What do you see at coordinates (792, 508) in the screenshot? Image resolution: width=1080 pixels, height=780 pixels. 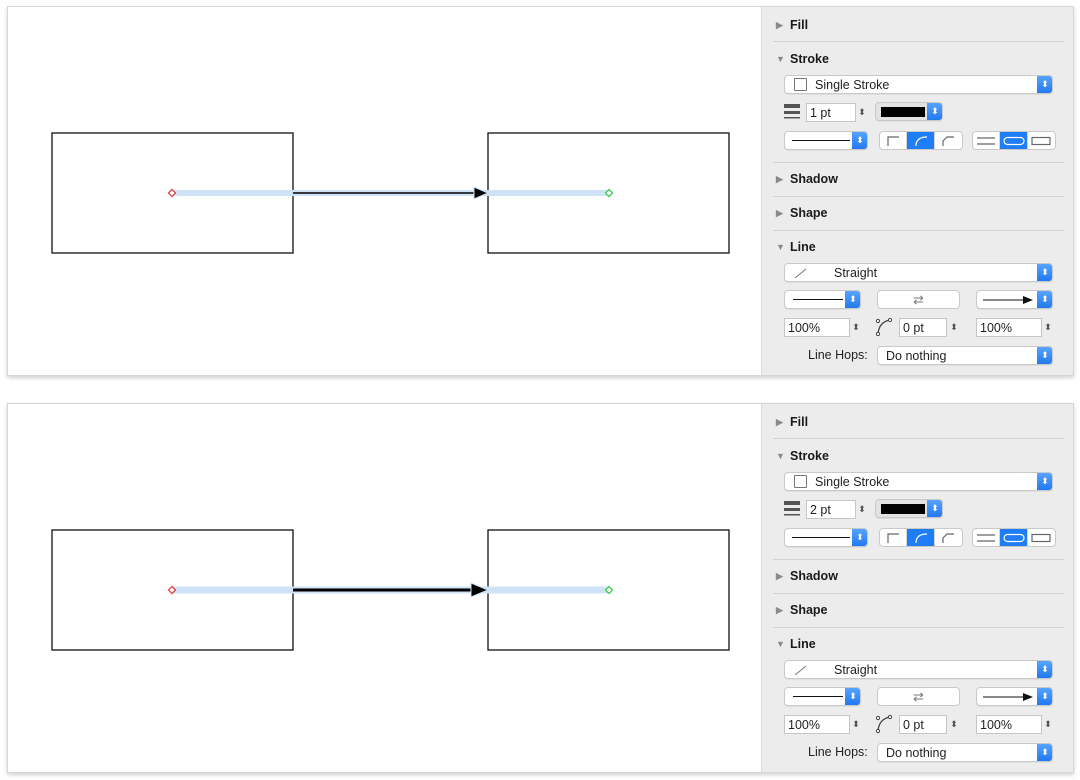 I see `stroke-weight-icon` at bounding box center [792, 508].